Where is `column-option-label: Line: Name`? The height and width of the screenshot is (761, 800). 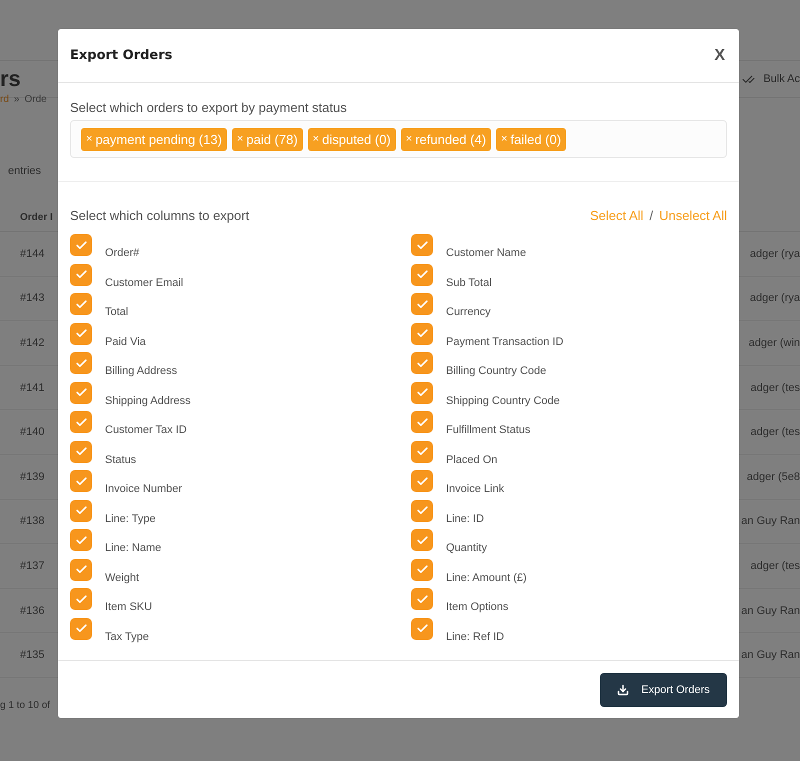
column-option-label: Line: Name is located at coordinates (133, 549).